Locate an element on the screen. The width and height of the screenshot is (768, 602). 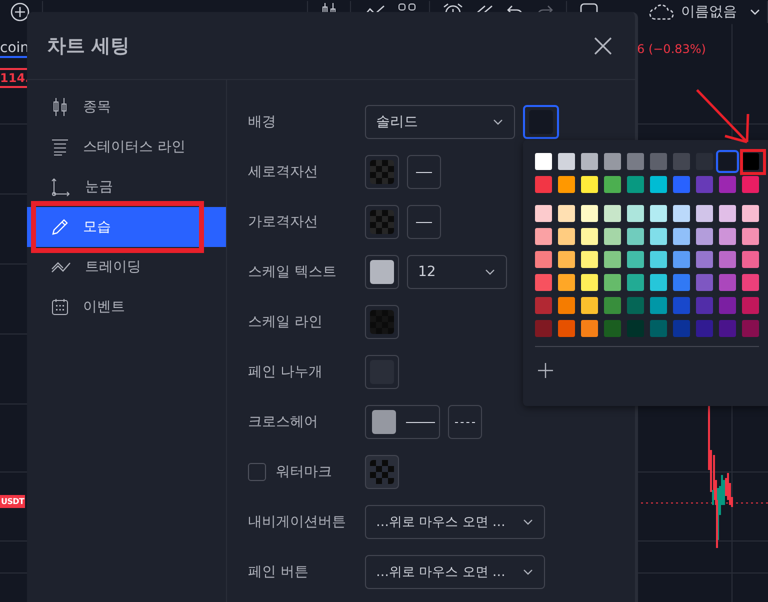
settings-tab: 눈금 is located at coordinates (126, 187).